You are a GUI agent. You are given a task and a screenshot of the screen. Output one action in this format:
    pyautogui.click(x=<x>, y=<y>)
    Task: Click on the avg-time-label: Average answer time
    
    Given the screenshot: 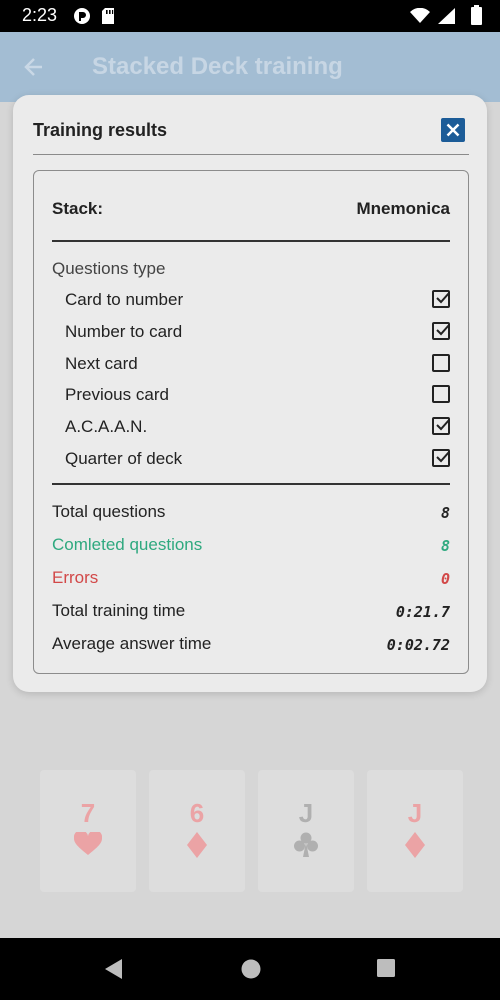 What is the action you would take?
    pyautogui.click(x=132, y=643)
    